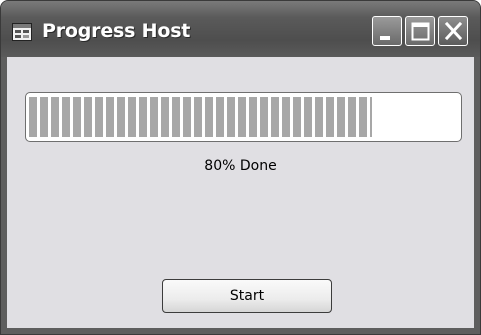 The height and width of the screenshot is (335, 481). I want to click on close-icon, so click(453, 31).